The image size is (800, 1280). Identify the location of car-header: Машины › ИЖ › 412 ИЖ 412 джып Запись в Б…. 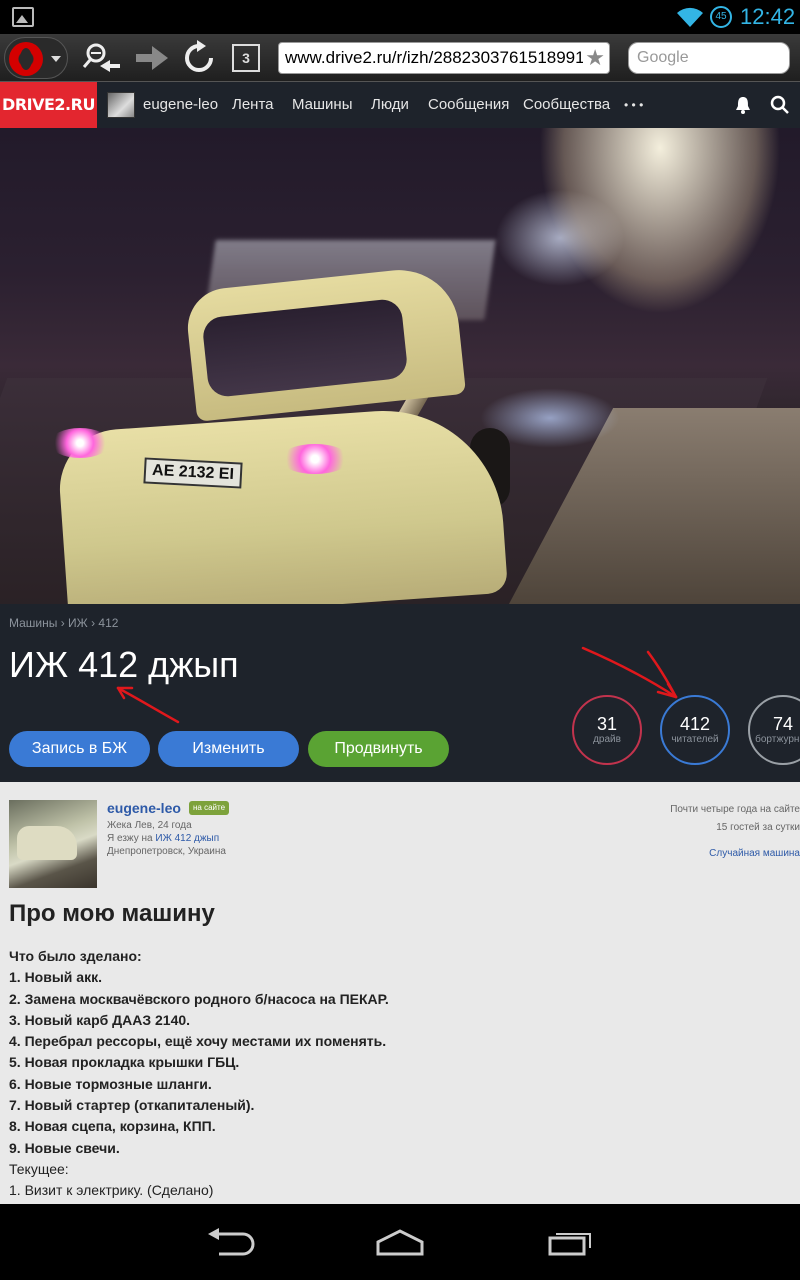
(400, 693).